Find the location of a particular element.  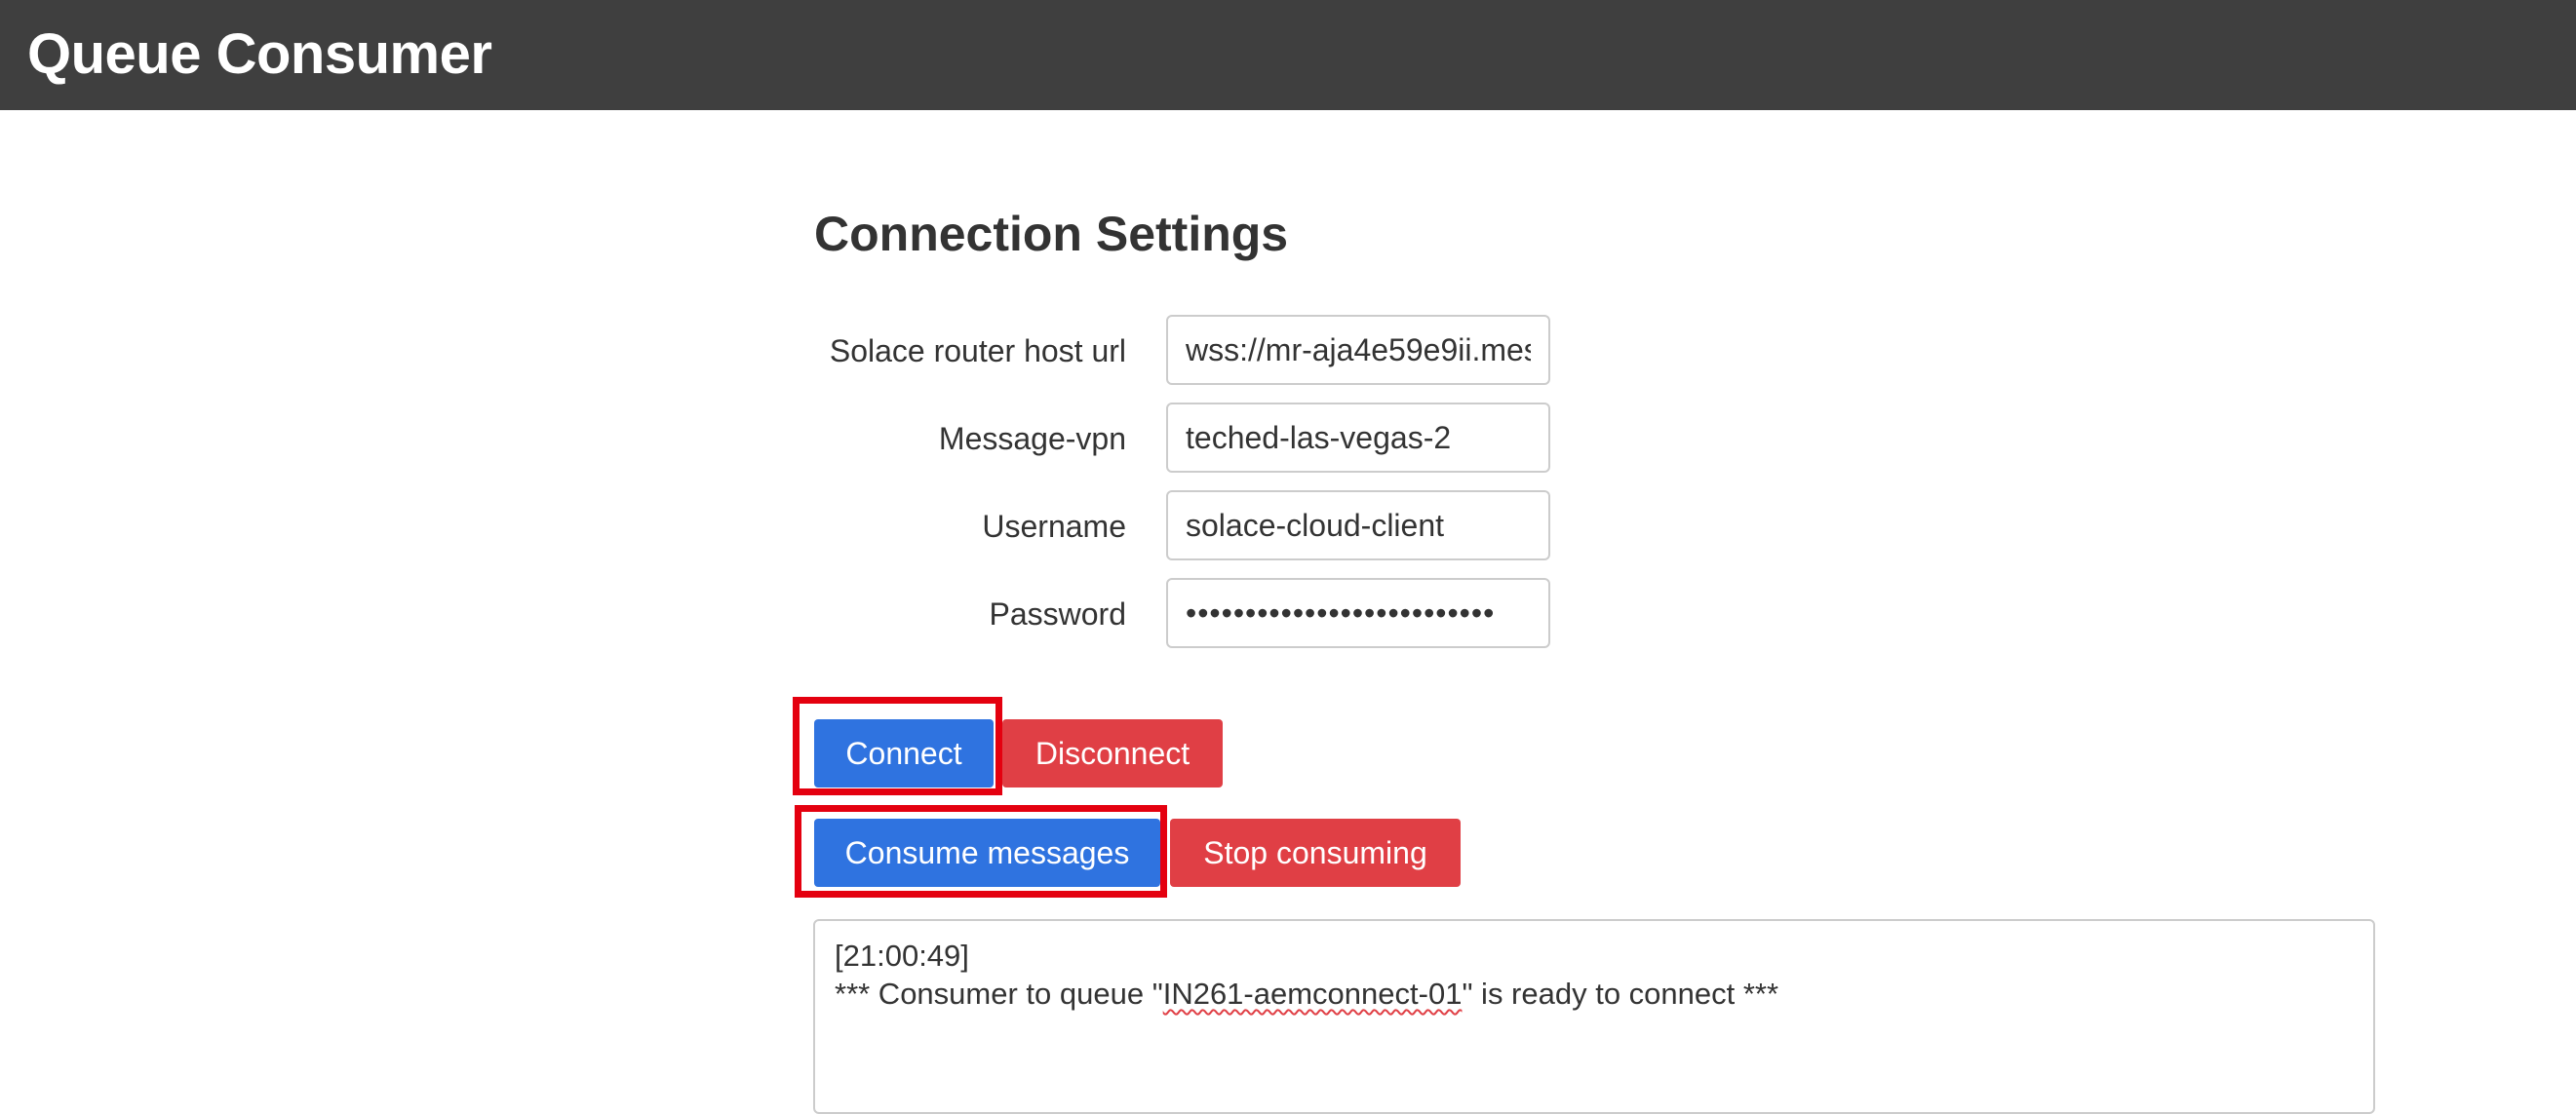

message-vpn-input is located at coordinates (1358, 438).